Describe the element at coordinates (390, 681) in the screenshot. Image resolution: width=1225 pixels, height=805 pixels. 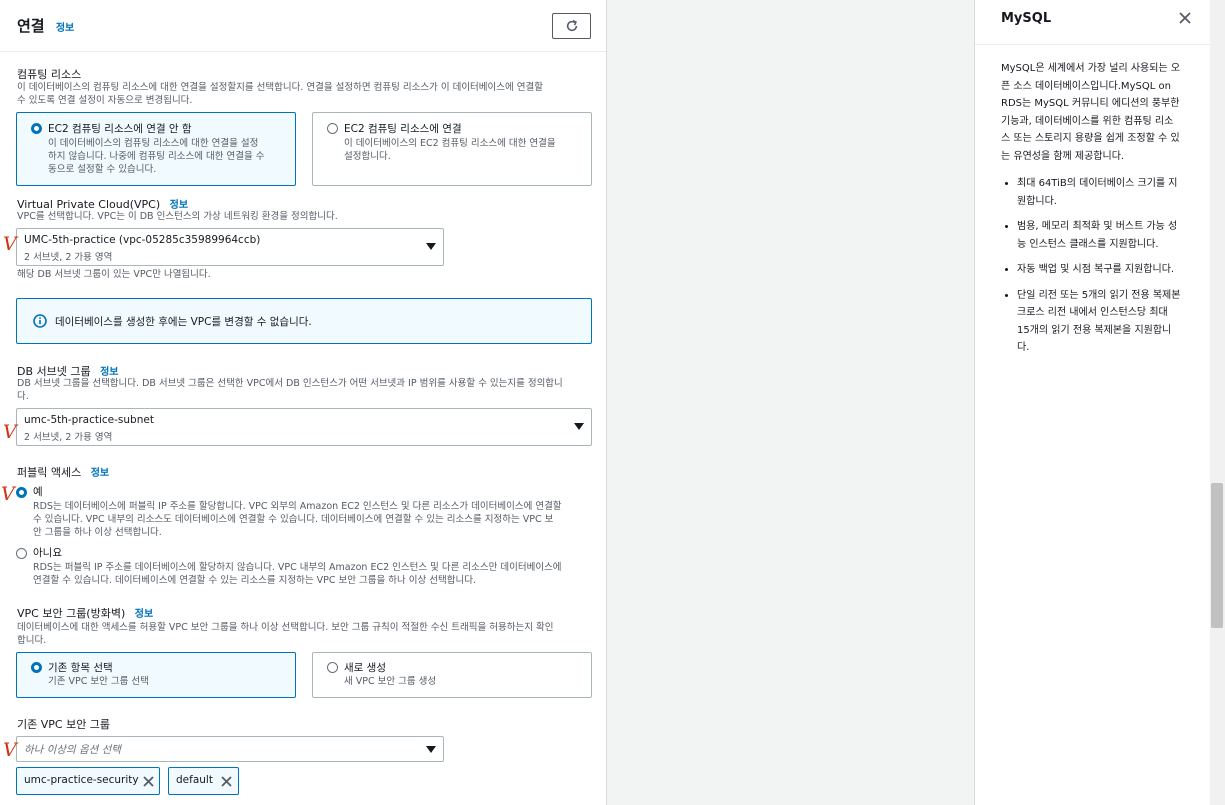
I see `option-desc: 새 VPC 보안 그룹 생성` at that location.